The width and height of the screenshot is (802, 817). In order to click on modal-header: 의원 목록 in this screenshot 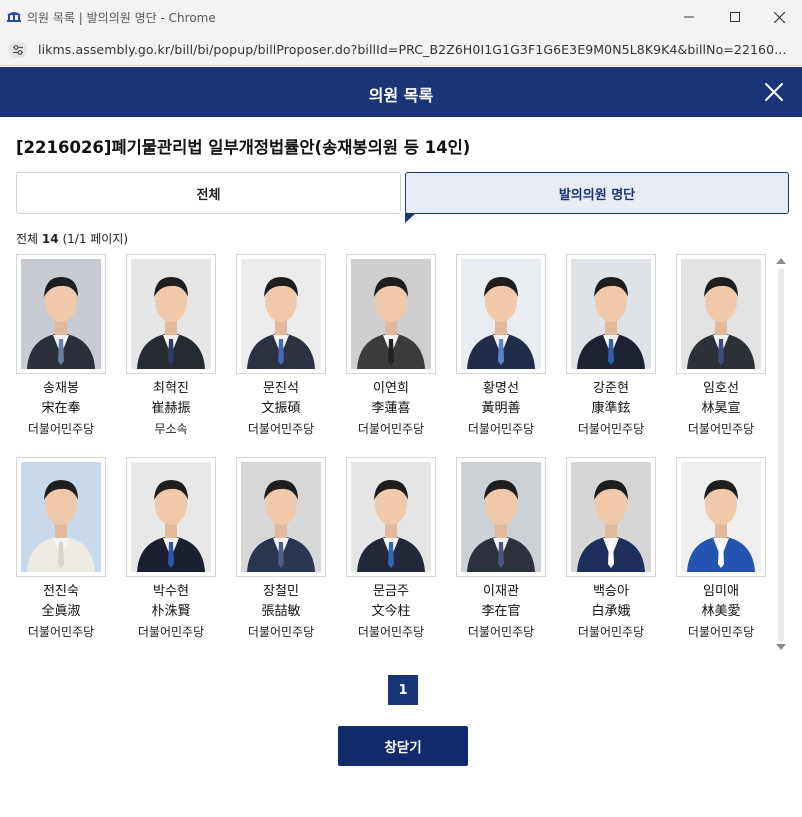, I will do `click(401, 92)`.